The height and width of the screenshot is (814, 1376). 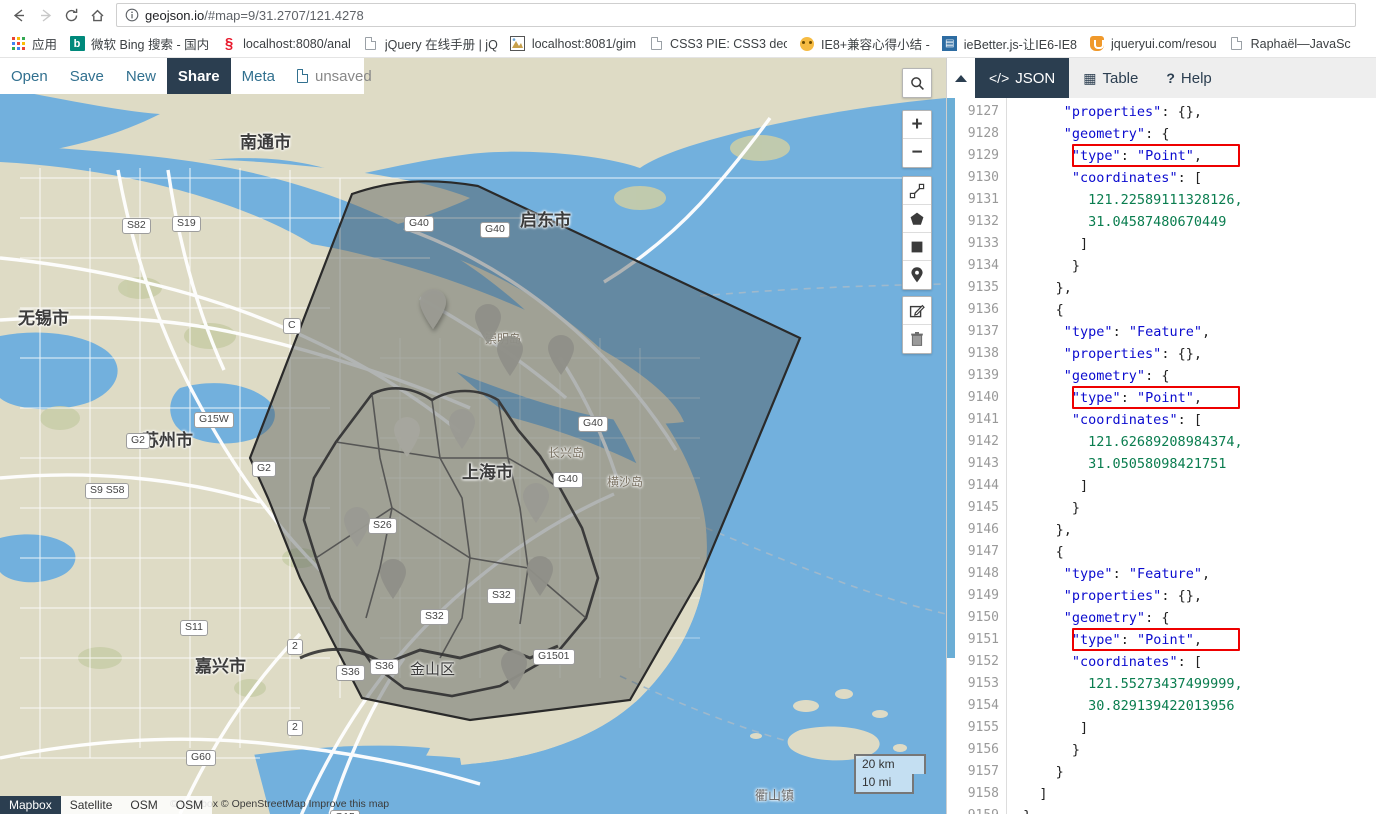 I want to click on editor-scrollbar, so click(x=951, y=456).